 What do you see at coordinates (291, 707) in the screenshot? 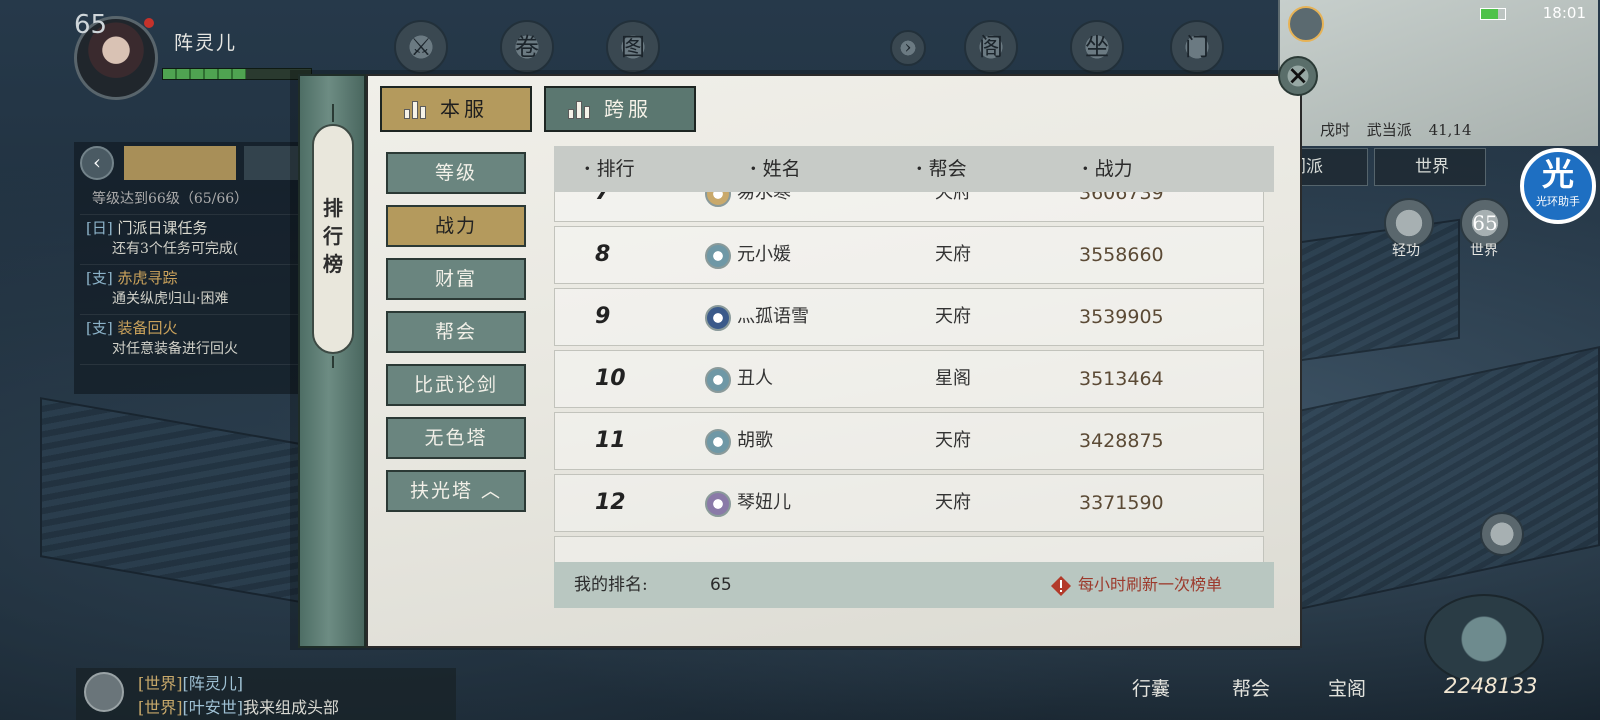
I see `chat-message: 我来组成头部` at bounding box center [291, 707].